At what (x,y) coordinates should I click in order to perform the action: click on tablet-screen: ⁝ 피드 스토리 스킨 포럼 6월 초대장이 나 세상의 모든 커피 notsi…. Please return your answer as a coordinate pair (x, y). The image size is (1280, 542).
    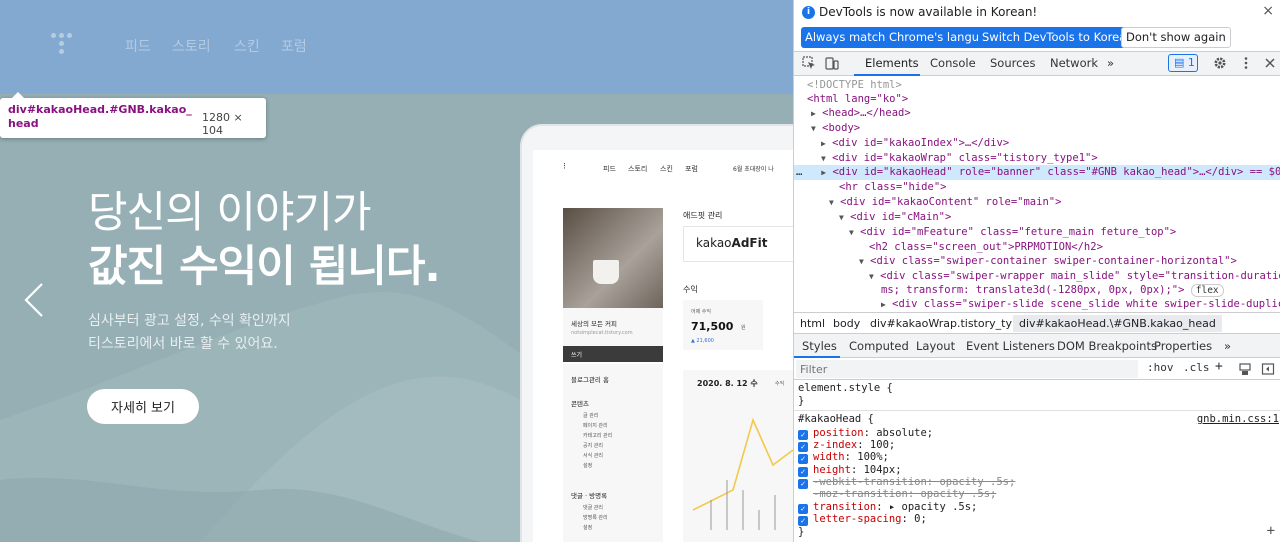
    Looking at the image, I should click on (663, 346).